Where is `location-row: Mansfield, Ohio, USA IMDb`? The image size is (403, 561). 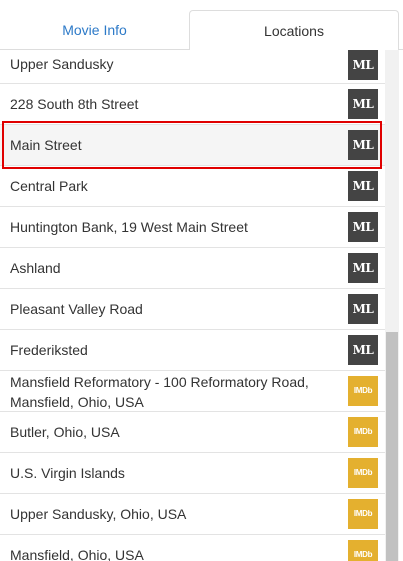 location-row: Mansfield, Ohio, USA IMDb is located at coordinates (193, 548).